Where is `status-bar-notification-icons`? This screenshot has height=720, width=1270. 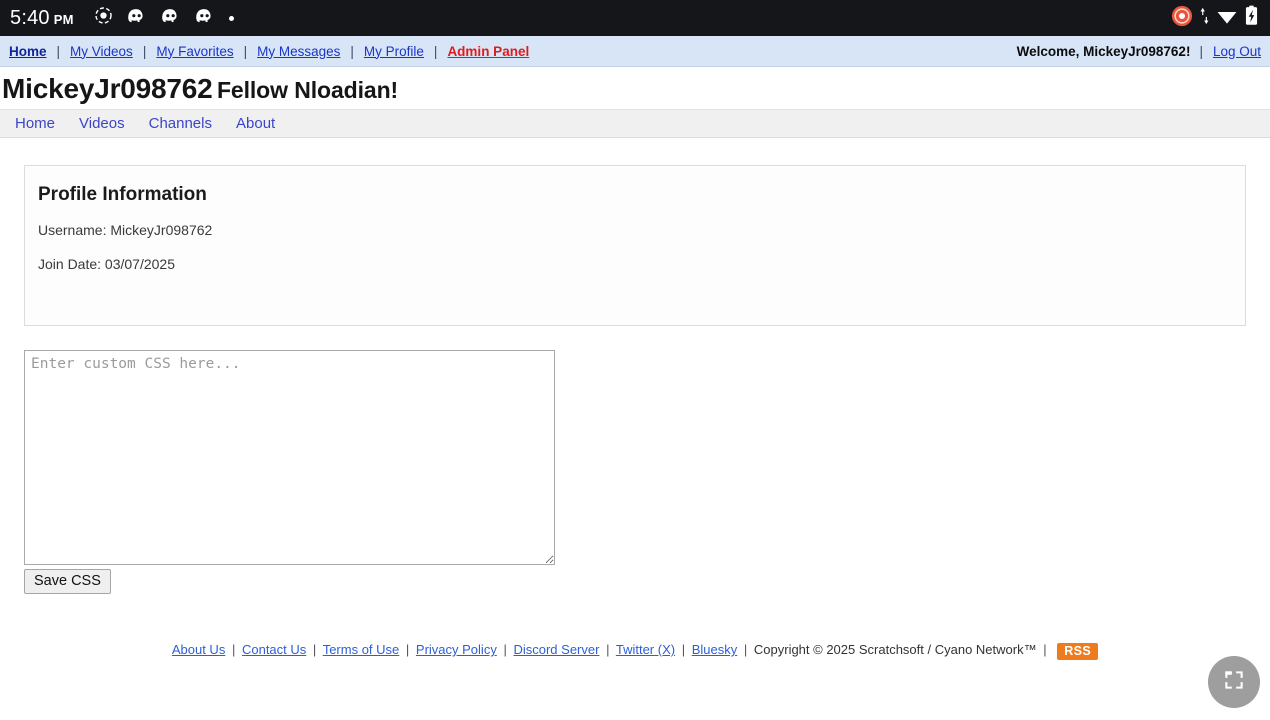
status-bar-notification-icons is located at coordinates (164, 18).